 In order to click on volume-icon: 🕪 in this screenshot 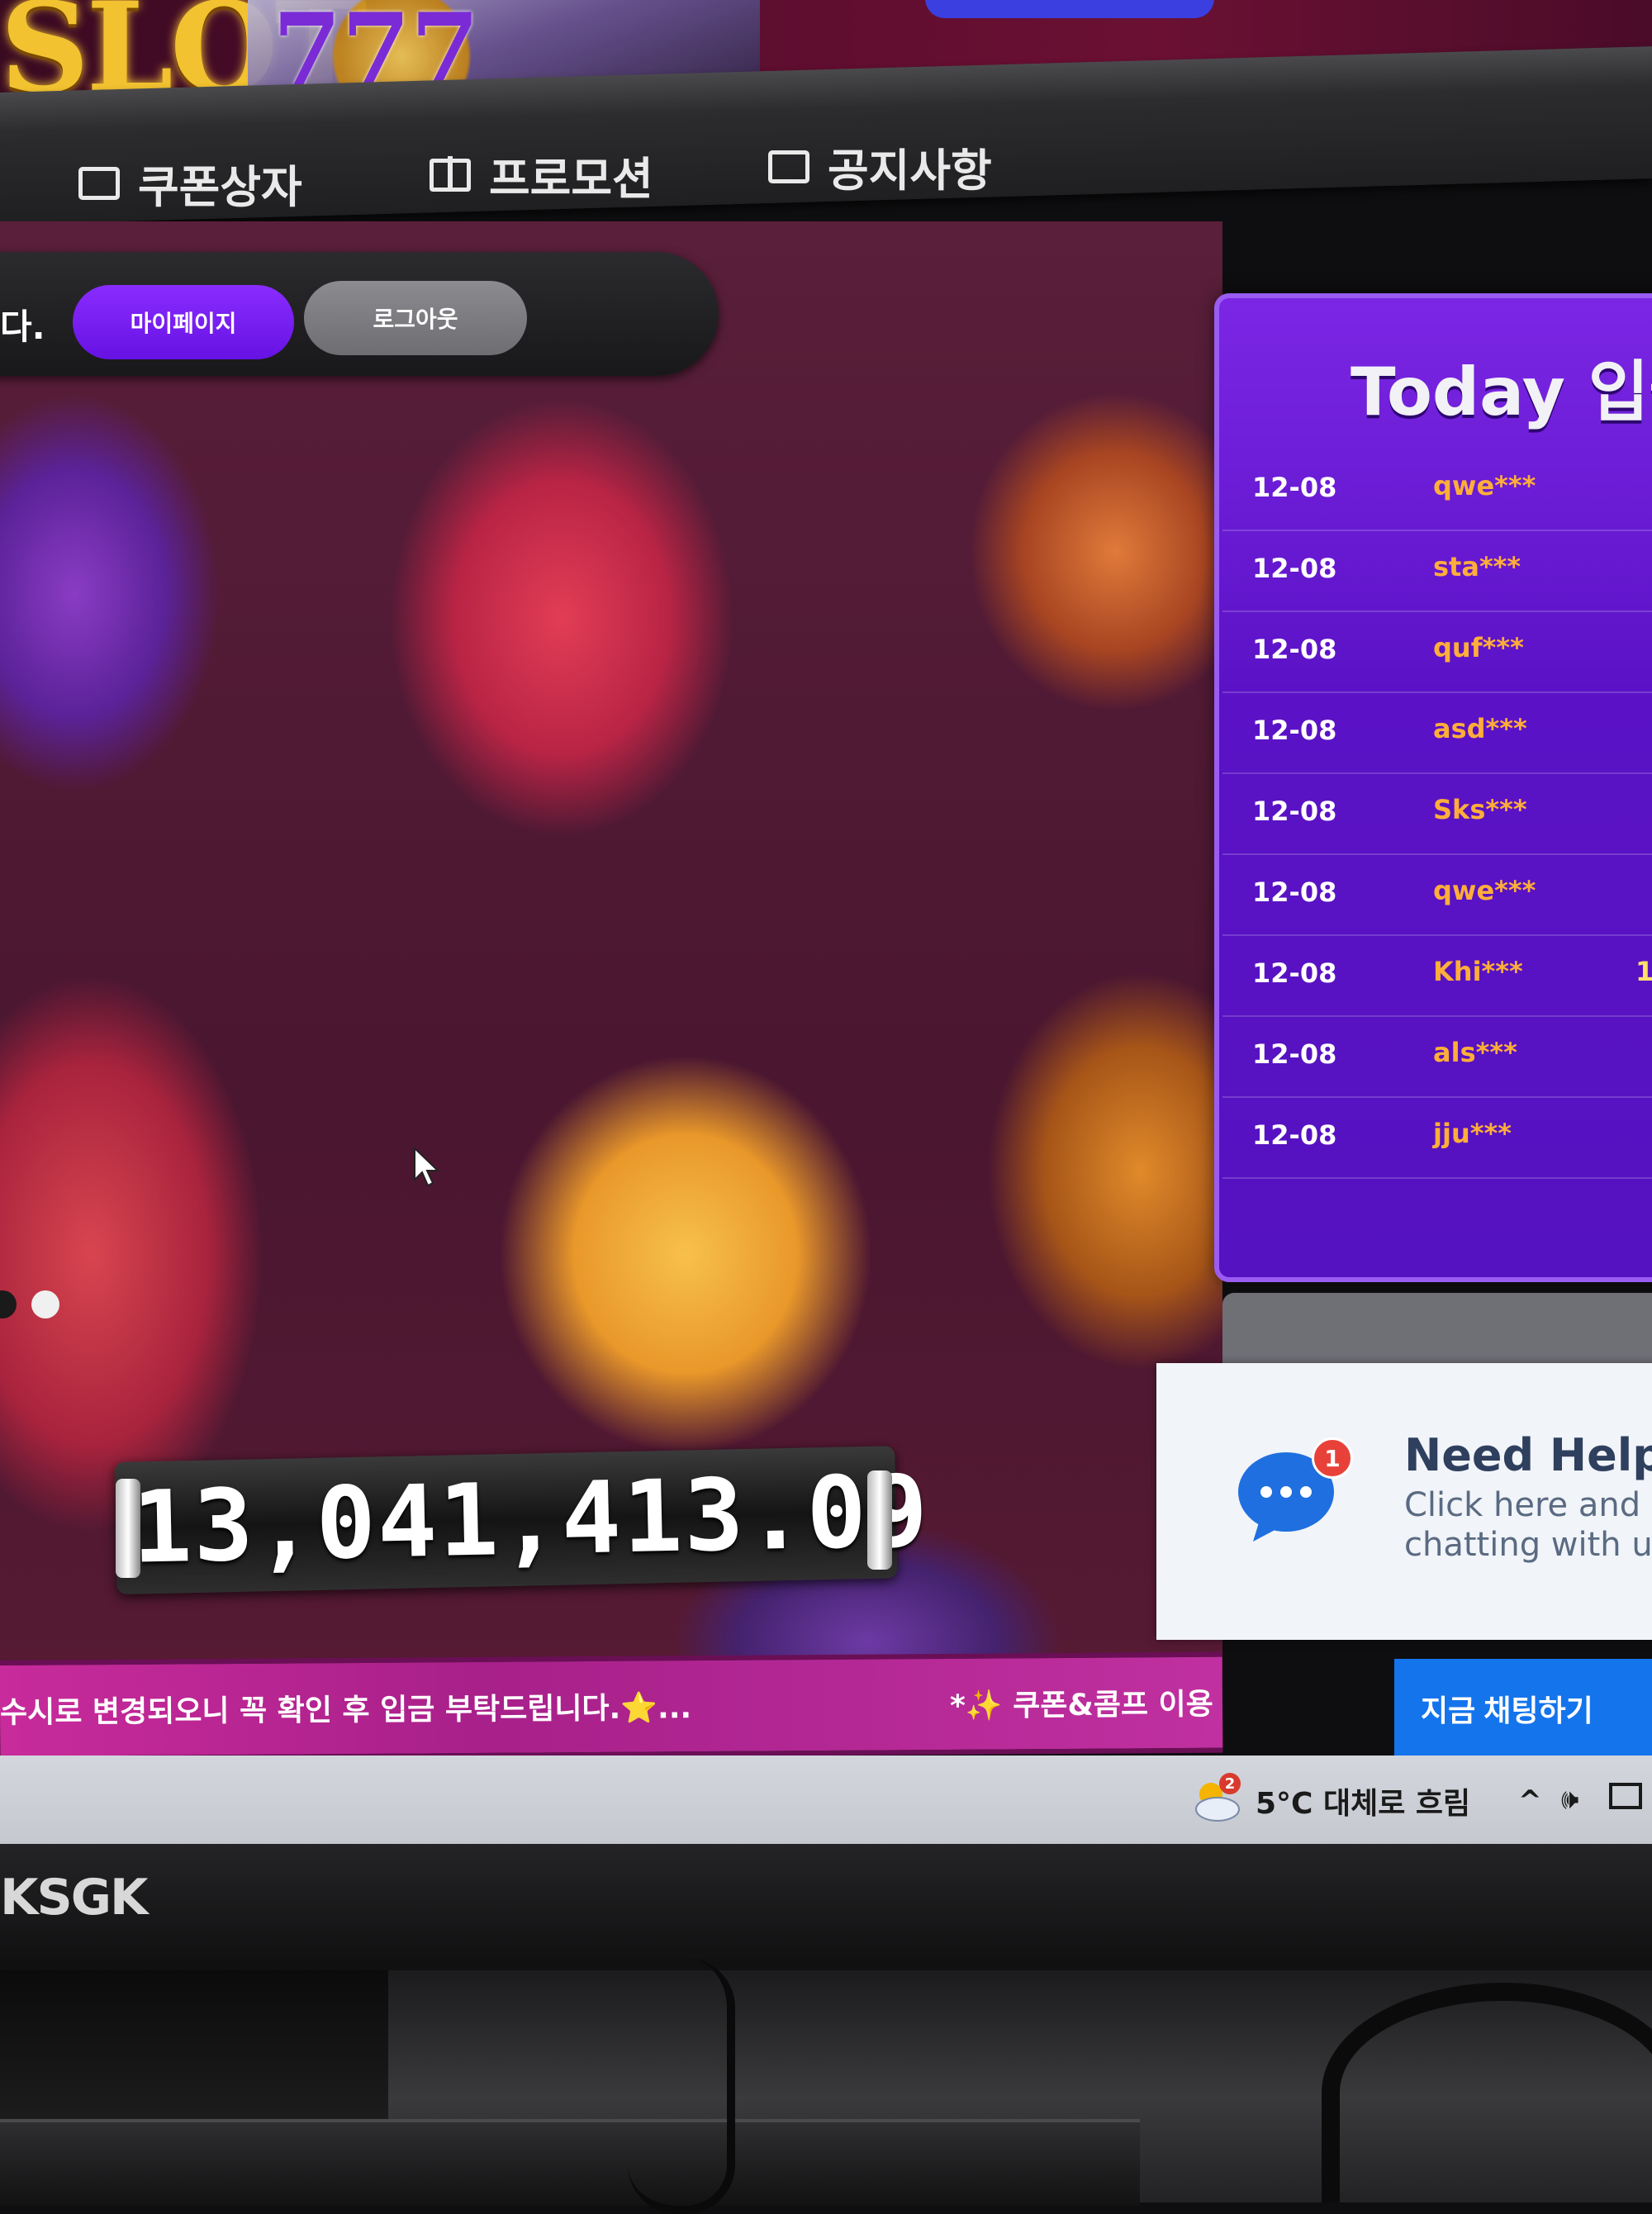, I will do `click(1569, 1799)`.